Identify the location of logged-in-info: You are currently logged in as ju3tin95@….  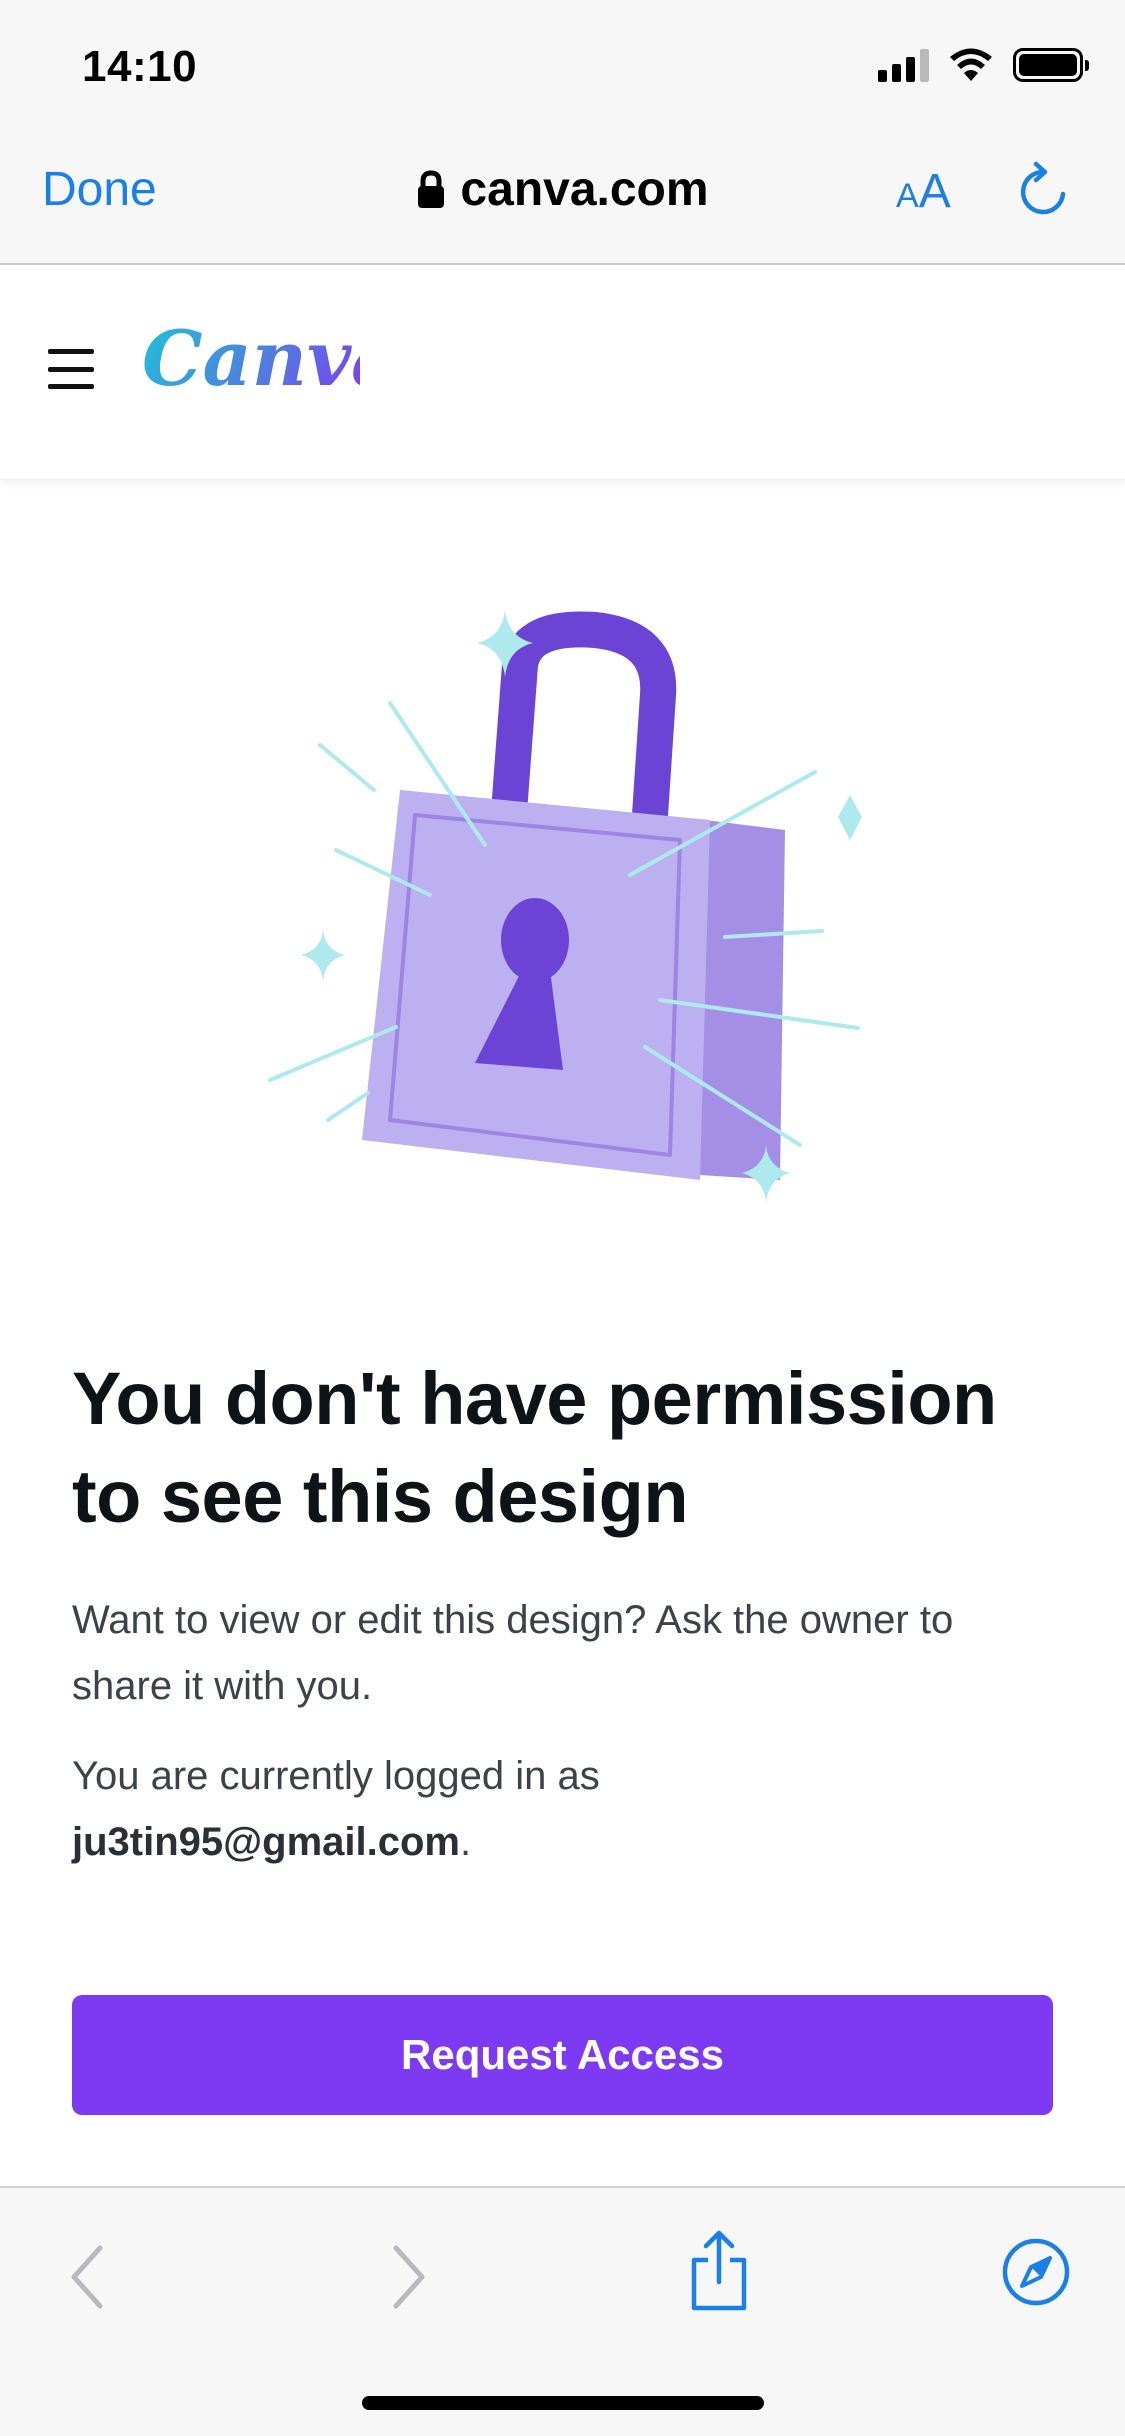
(567, 1809).